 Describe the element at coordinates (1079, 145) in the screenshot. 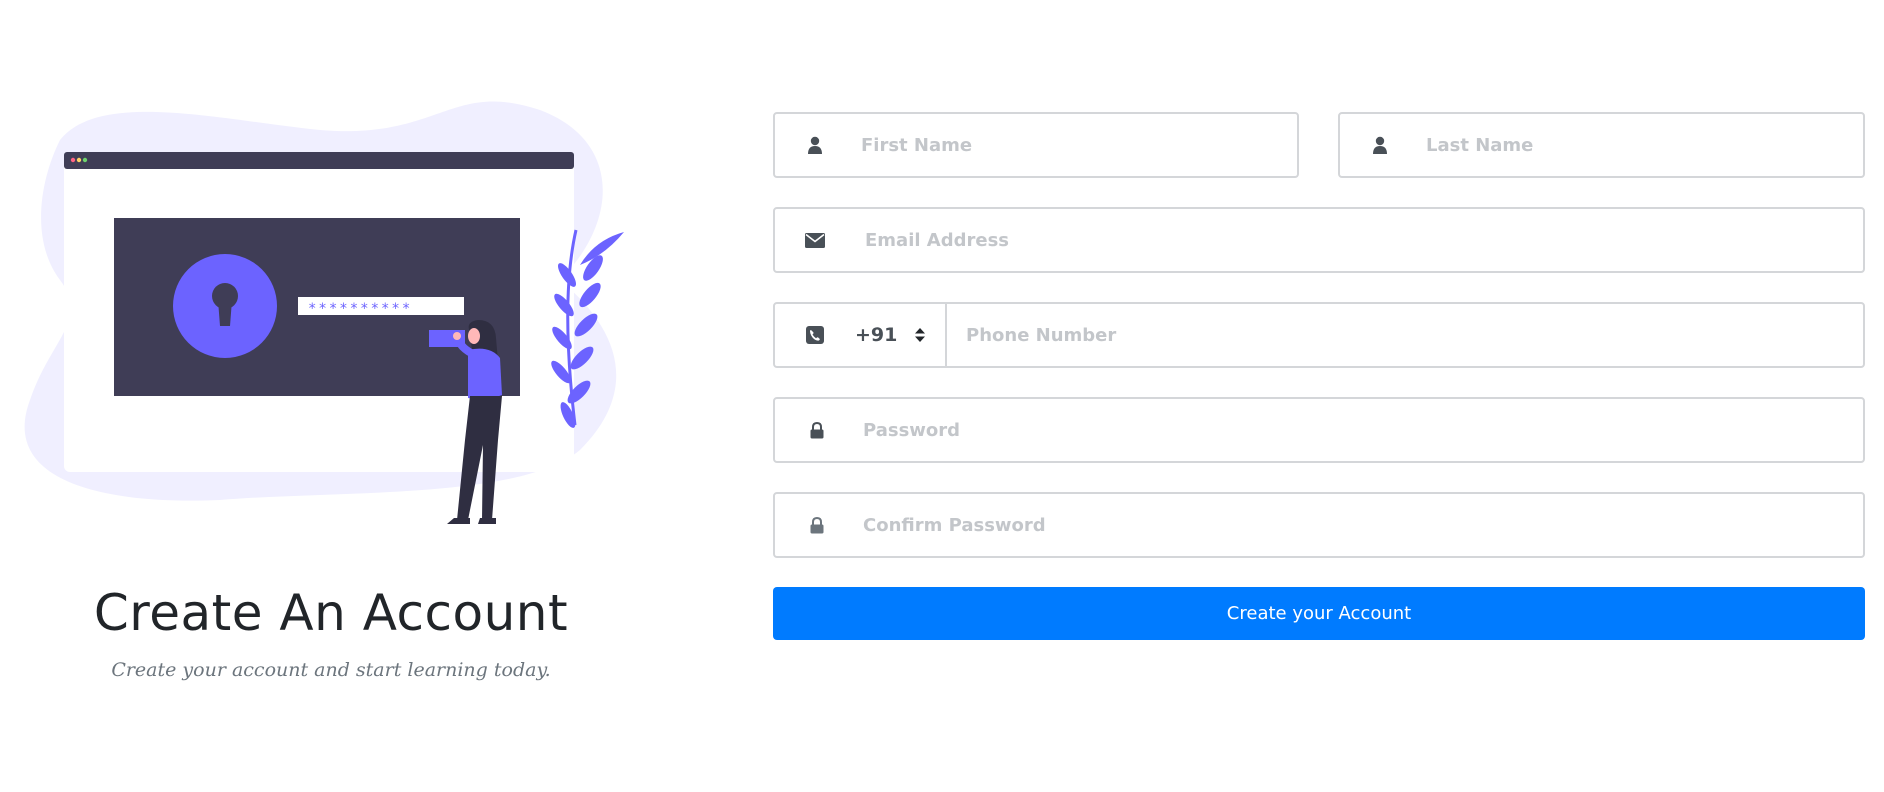

I see `first-name-input` at that location.